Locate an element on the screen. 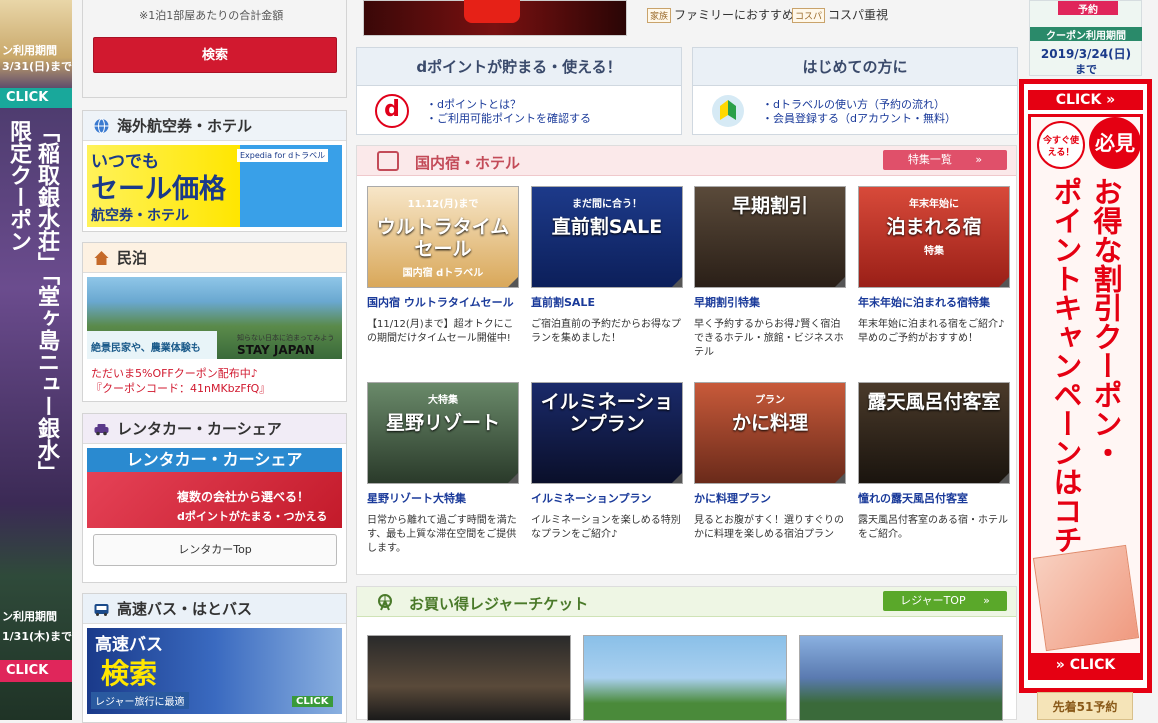 The height and width of the screenshot is (723, 1158). feature-card-title: 国内宿 ウルトラタイムセール is located at coordinates (443, 302).